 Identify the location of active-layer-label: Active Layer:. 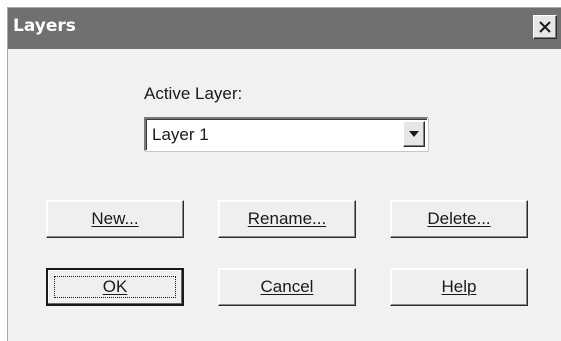
(193, 93).